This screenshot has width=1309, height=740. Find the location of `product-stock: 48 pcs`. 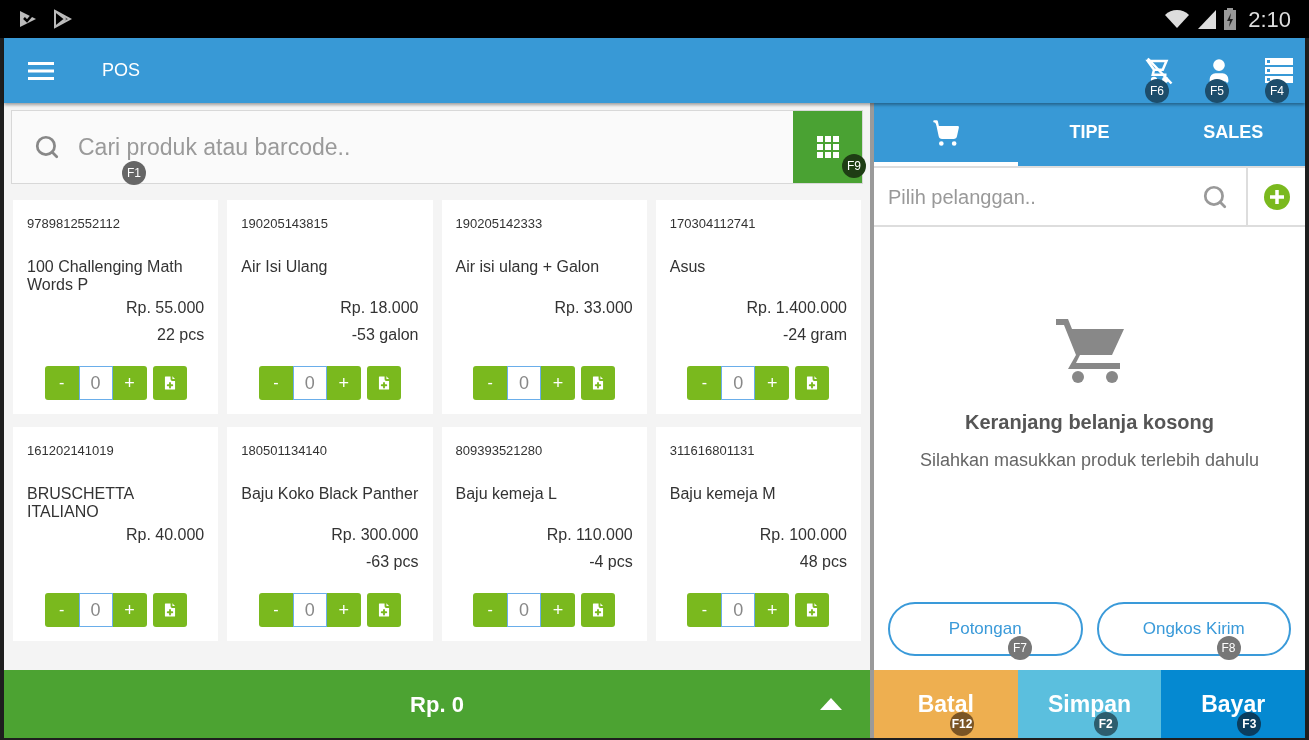

product-stock: 48 pcs is located at coordinates (823, 562).